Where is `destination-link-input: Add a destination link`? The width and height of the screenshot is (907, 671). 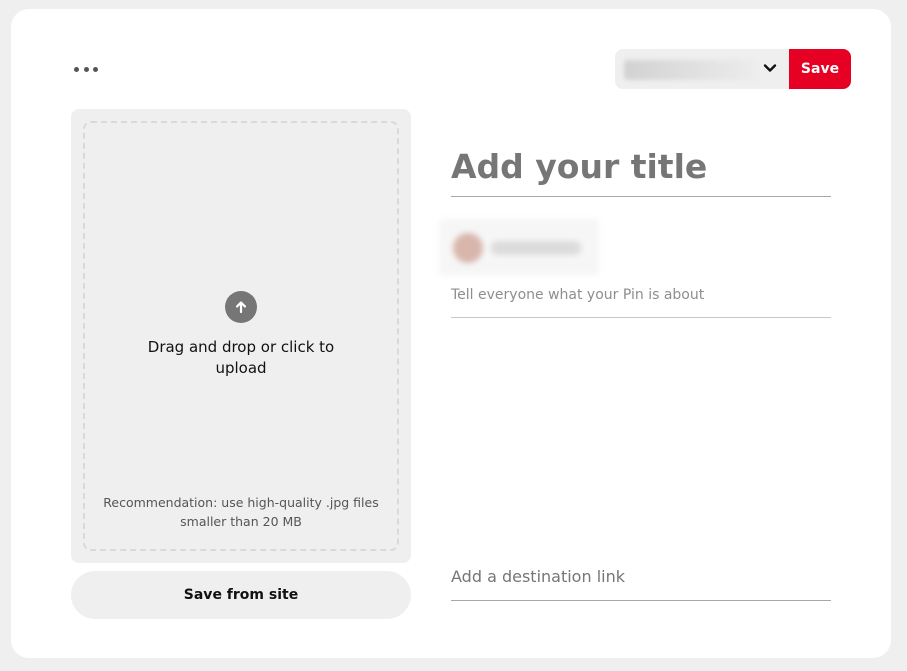 destination-link-input: Add a destination link is located at coordinates (641, 584).